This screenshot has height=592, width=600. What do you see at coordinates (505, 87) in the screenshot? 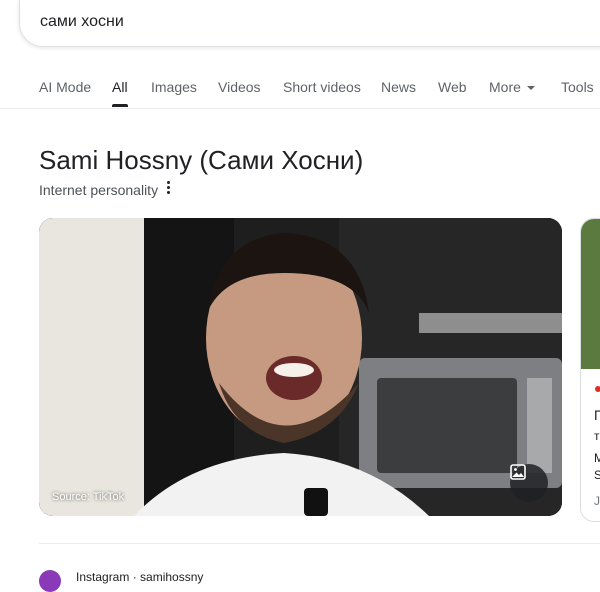
I see `tab-more-label: More` at bounding box center [505, 87].